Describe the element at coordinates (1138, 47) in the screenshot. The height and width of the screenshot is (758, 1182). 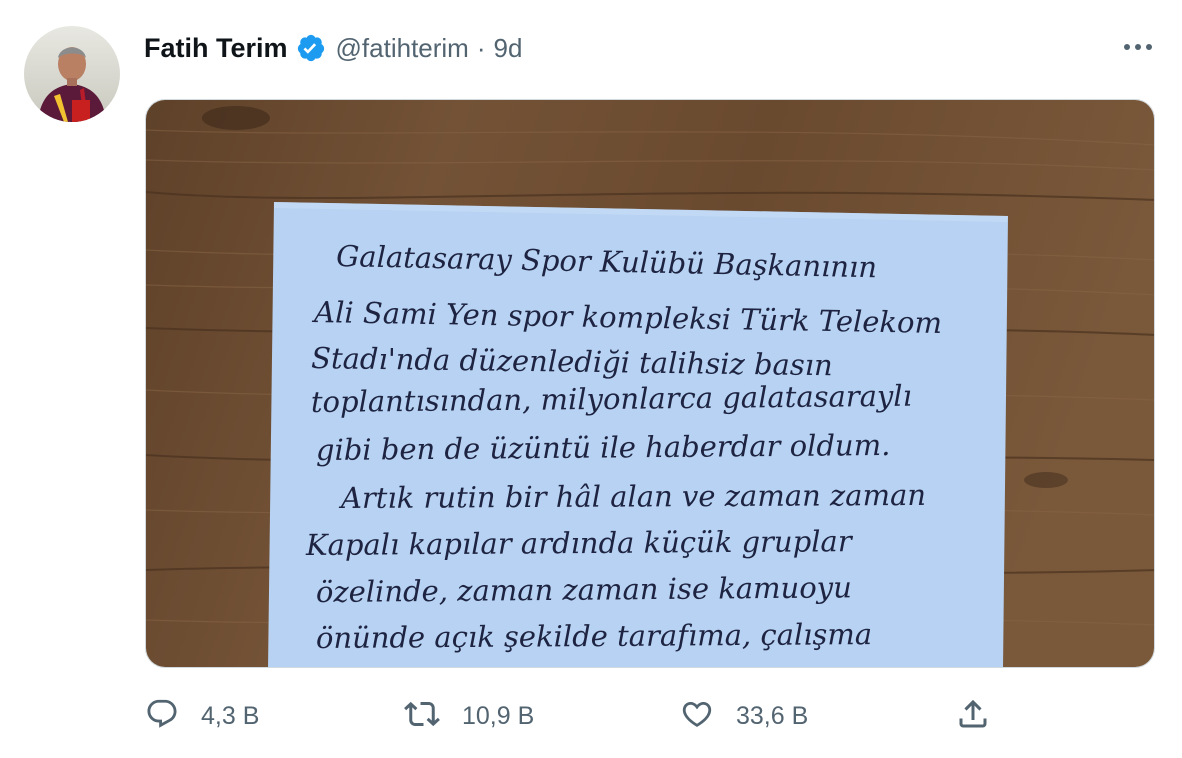
I see `more-icon` at that location.